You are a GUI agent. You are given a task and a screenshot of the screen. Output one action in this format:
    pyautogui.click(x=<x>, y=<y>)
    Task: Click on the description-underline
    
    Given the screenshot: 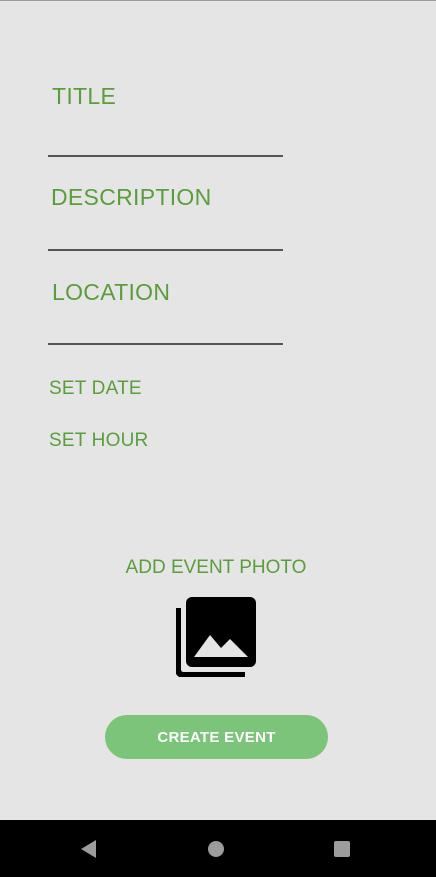 What is the action you would take?
    pyautogui.click(x=165, y=250)
    